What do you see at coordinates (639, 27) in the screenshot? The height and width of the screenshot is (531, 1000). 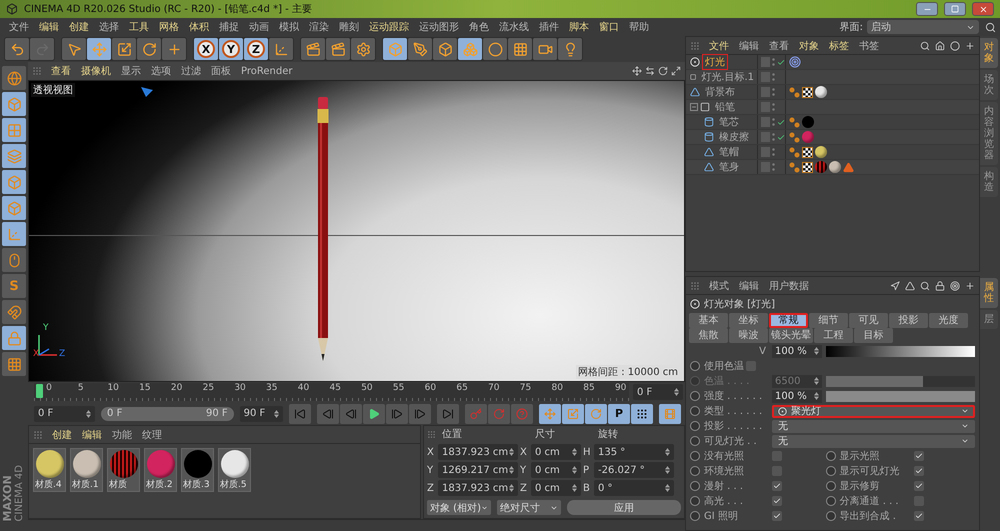 I see `menu-item: 帮助` at bounding box center [639, 27].